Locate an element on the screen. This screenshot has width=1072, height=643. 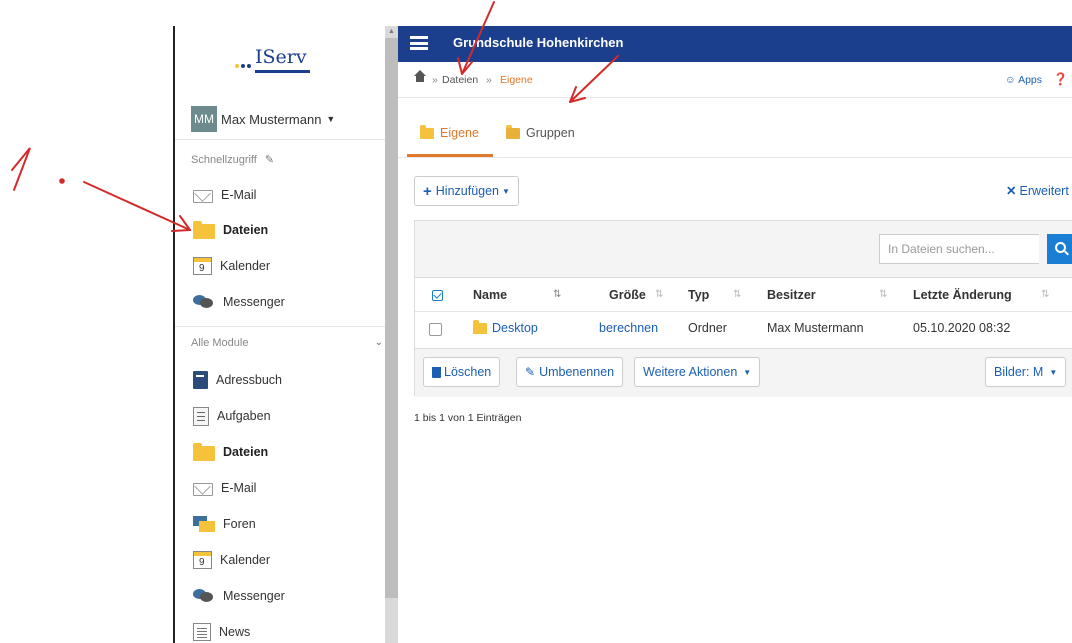
module-item-forums: Foren is located at coordinates (224, 524).